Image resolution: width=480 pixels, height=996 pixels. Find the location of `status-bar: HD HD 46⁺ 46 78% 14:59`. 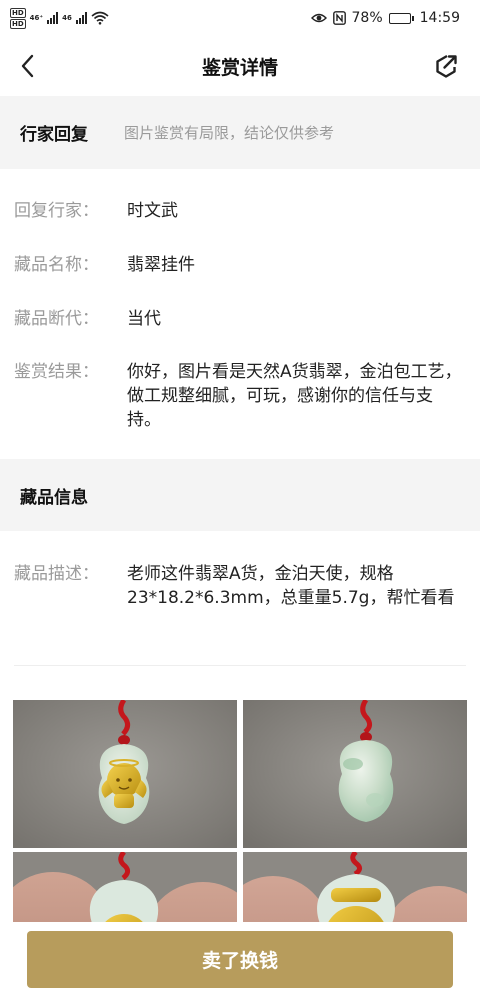

status-bar: HD HD 46⁺ 46 78% 14:59 is located at coordinates (240, 18).